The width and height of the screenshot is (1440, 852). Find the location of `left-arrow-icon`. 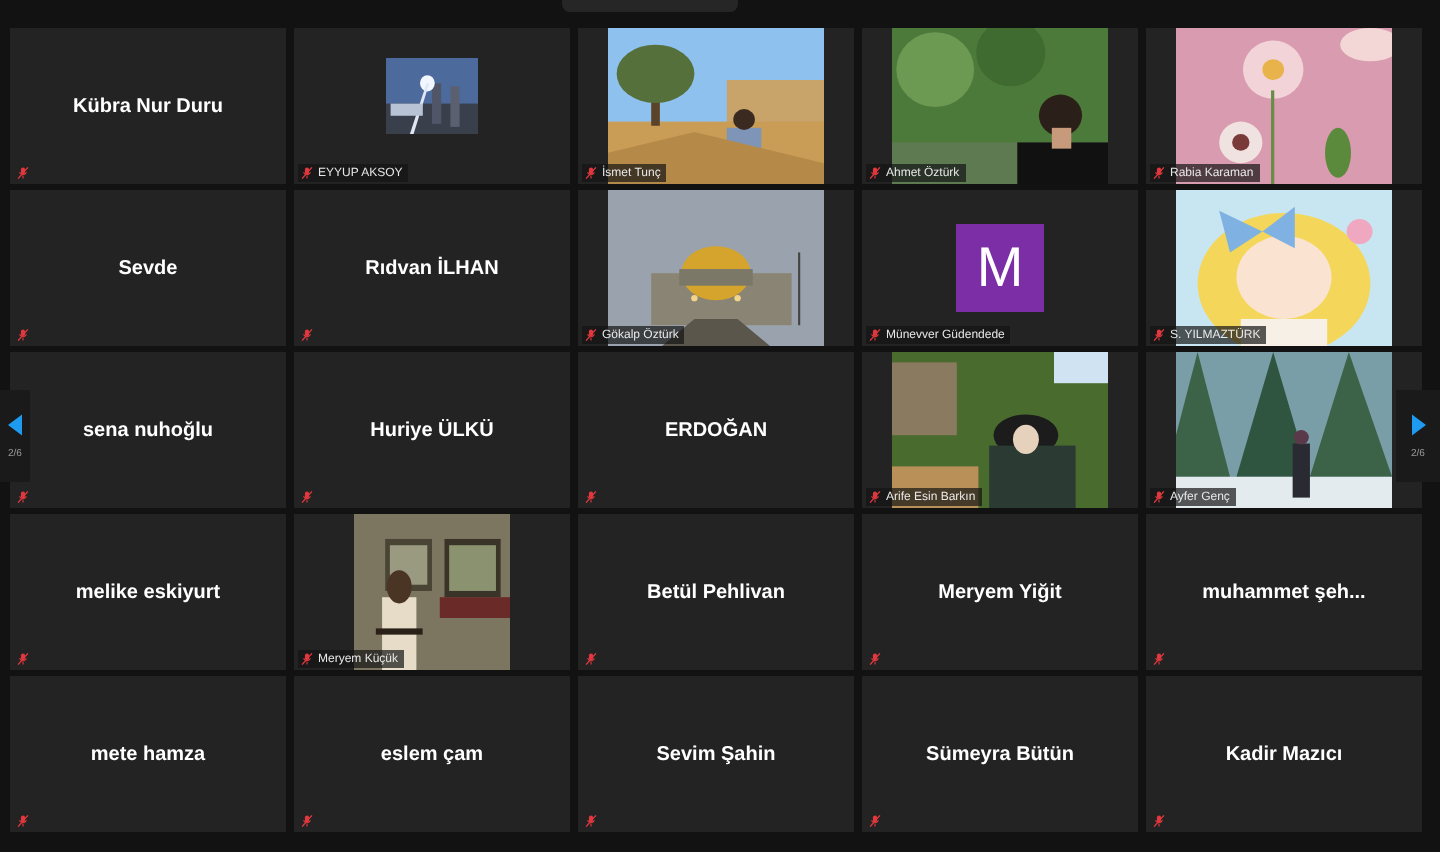

left-arrow-icon is located at coordinates (15, 424).